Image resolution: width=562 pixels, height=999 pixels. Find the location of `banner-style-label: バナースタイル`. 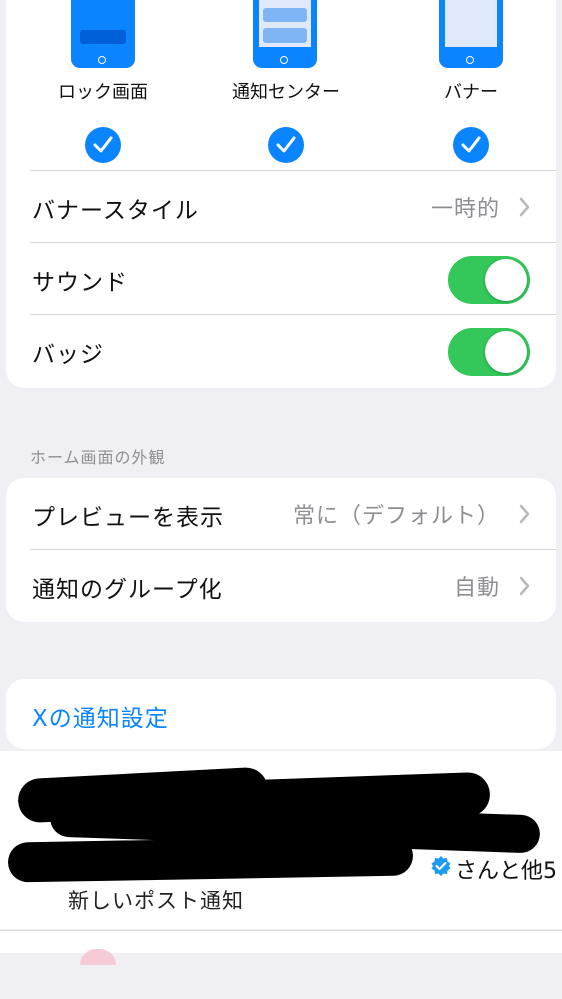

banner-style-label: バナースタイル is located at coordinates (115, 211).